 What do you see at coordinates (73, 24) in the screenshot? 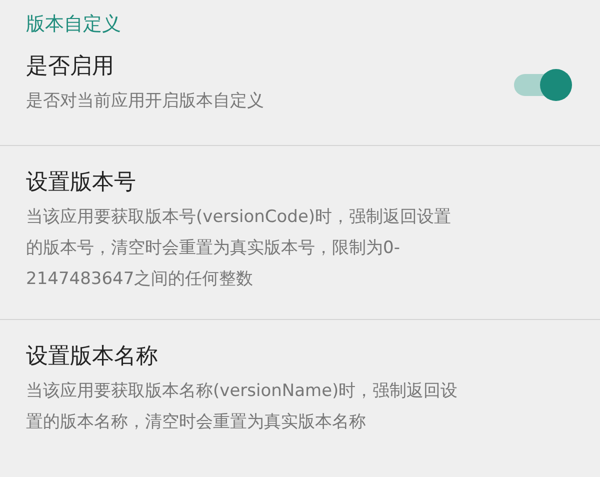
I see `section-title: 版本自定义` at bounding box center [73, 24].